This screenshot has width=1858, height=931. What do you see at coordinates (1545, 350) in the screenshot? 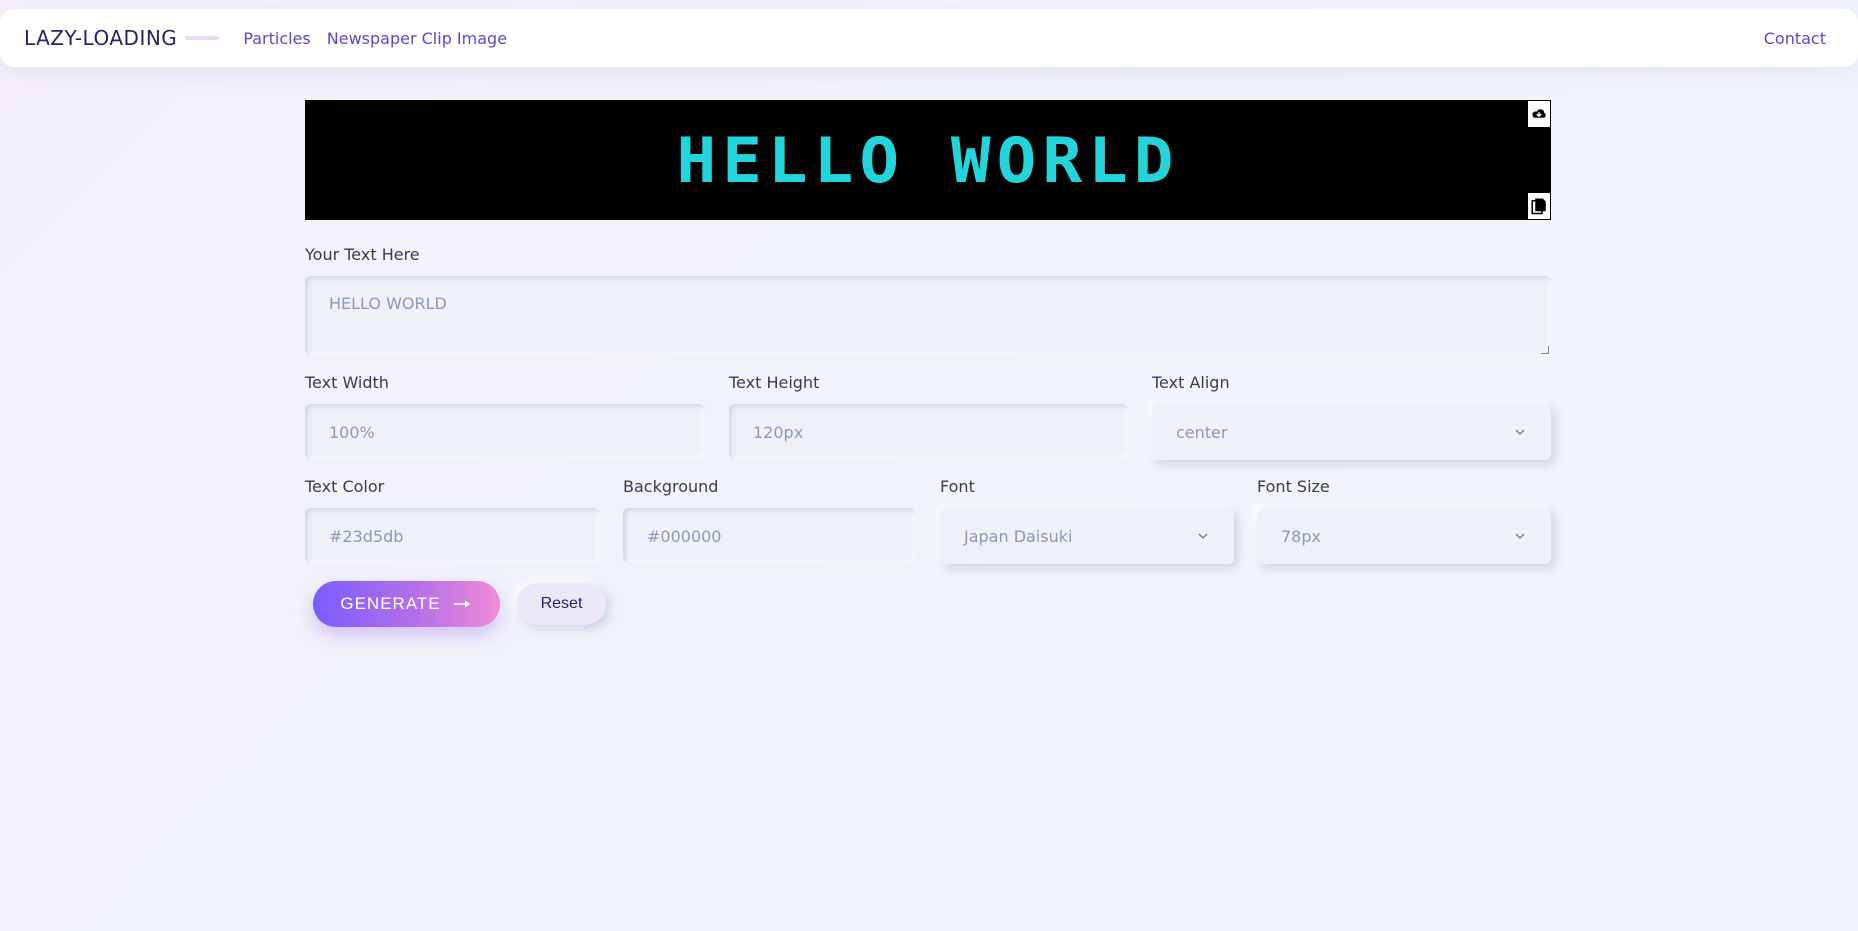
I see `resize-handle` at bounding box center [1545, 350].